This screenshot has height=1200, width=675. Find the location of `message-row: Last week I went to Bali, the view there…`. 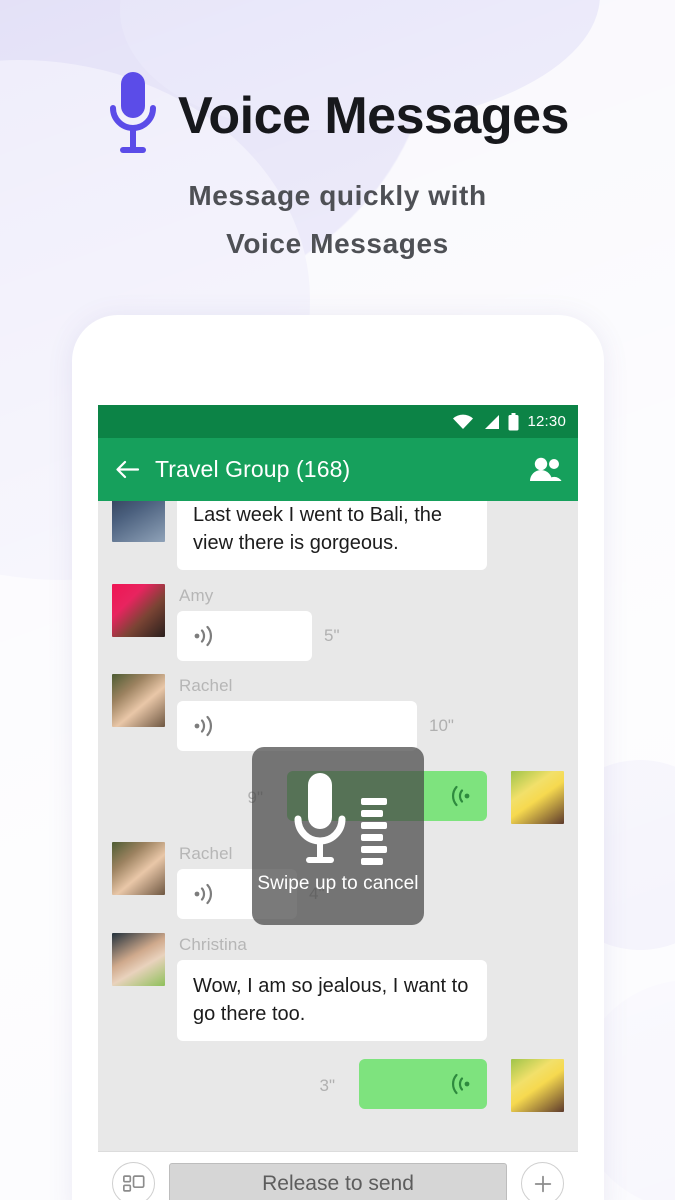

message-row: Last week I went to Bali, the view there… is located at coordinates (338, 536).